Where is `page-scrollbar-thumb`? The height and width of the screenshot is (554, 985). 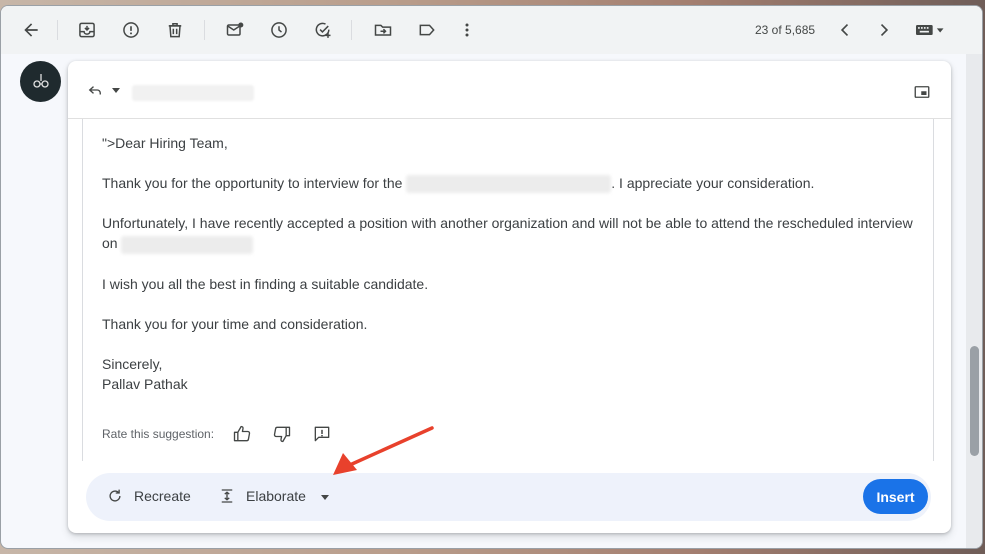
page-scrollbar-thumb is located at coordinates (974, 401).